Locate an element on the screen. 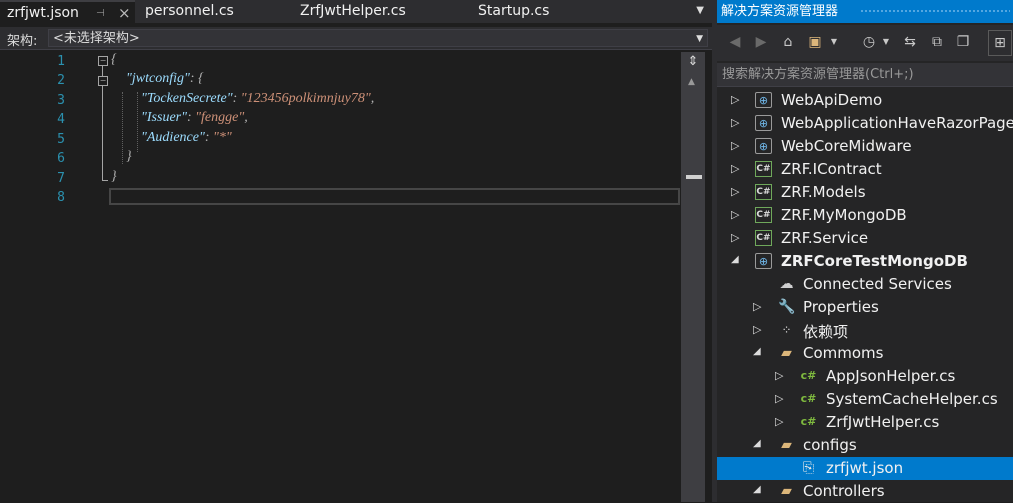 The image size is (1013, 503). code-line-5: "Audience": "*" is located at coordinates (186, 138).